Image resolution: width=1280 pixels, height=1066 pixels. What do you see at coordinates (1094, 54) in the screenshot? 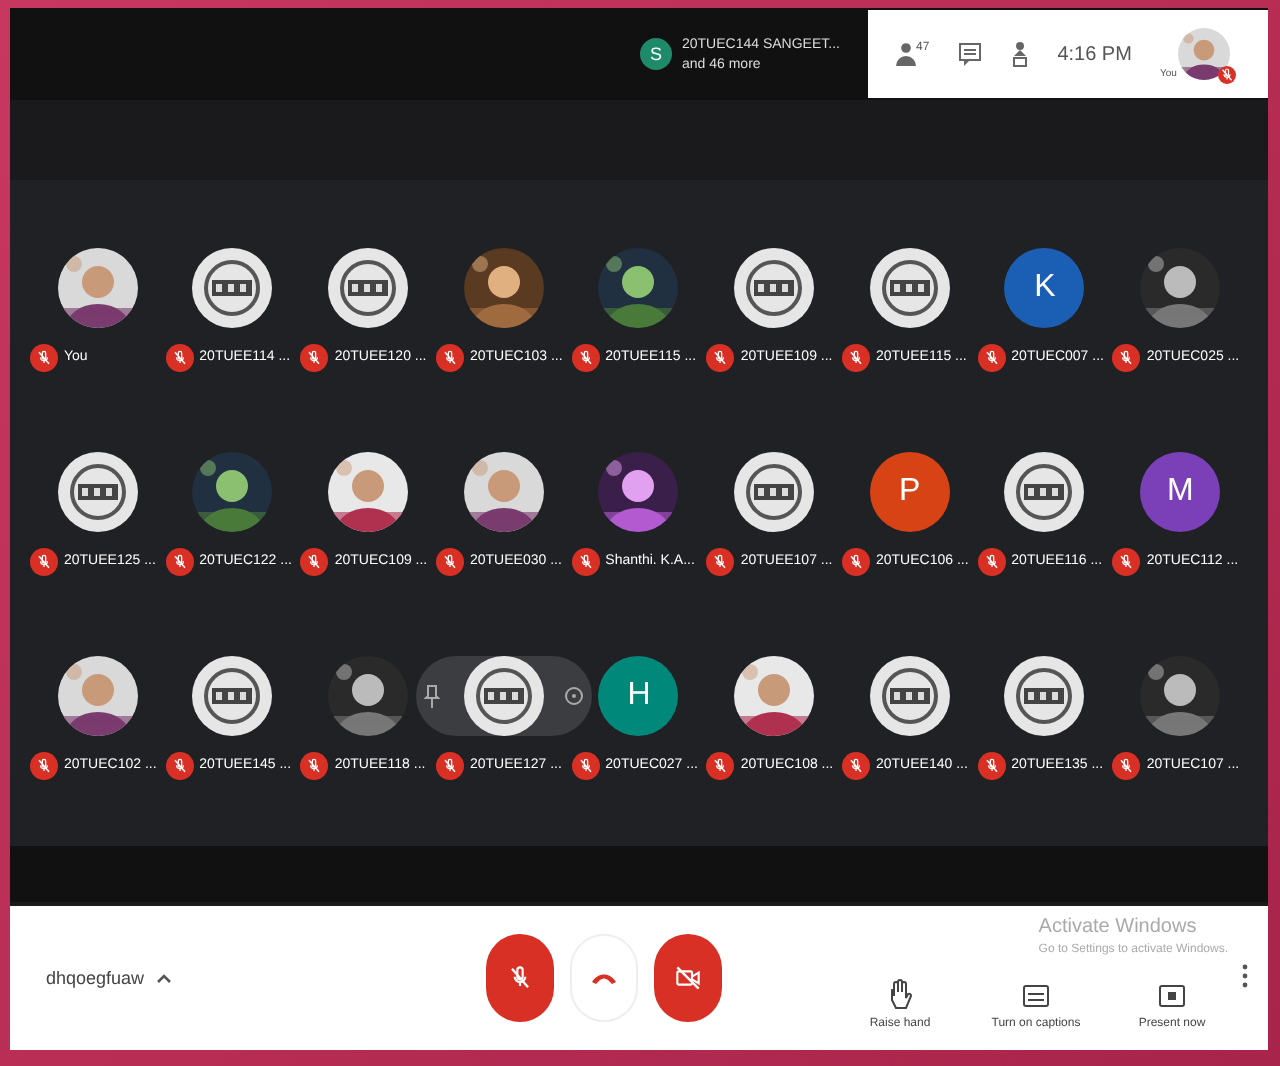
I see `clock-time: 4:16 PM` at bounding box center [1094, 54].